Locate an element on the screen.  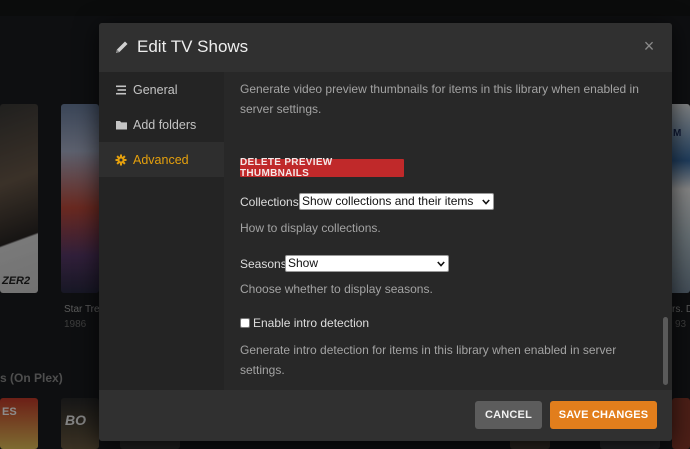
dialog-footer: CANCEL SAVE CHANGES is located at coordinates (385, 415).